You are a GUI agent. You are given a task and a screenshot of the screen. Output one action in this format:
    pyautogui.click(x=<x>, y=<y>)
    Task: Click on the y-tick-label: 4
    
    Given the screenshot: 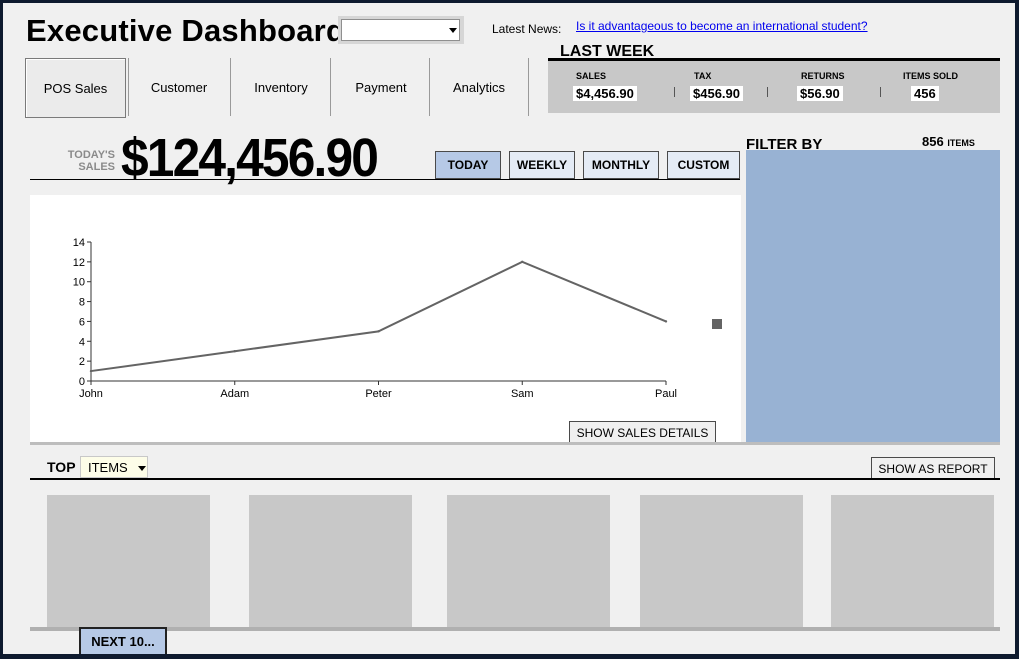 What is the action you would take?
    pyautogui.click(x=82, y=342)
    